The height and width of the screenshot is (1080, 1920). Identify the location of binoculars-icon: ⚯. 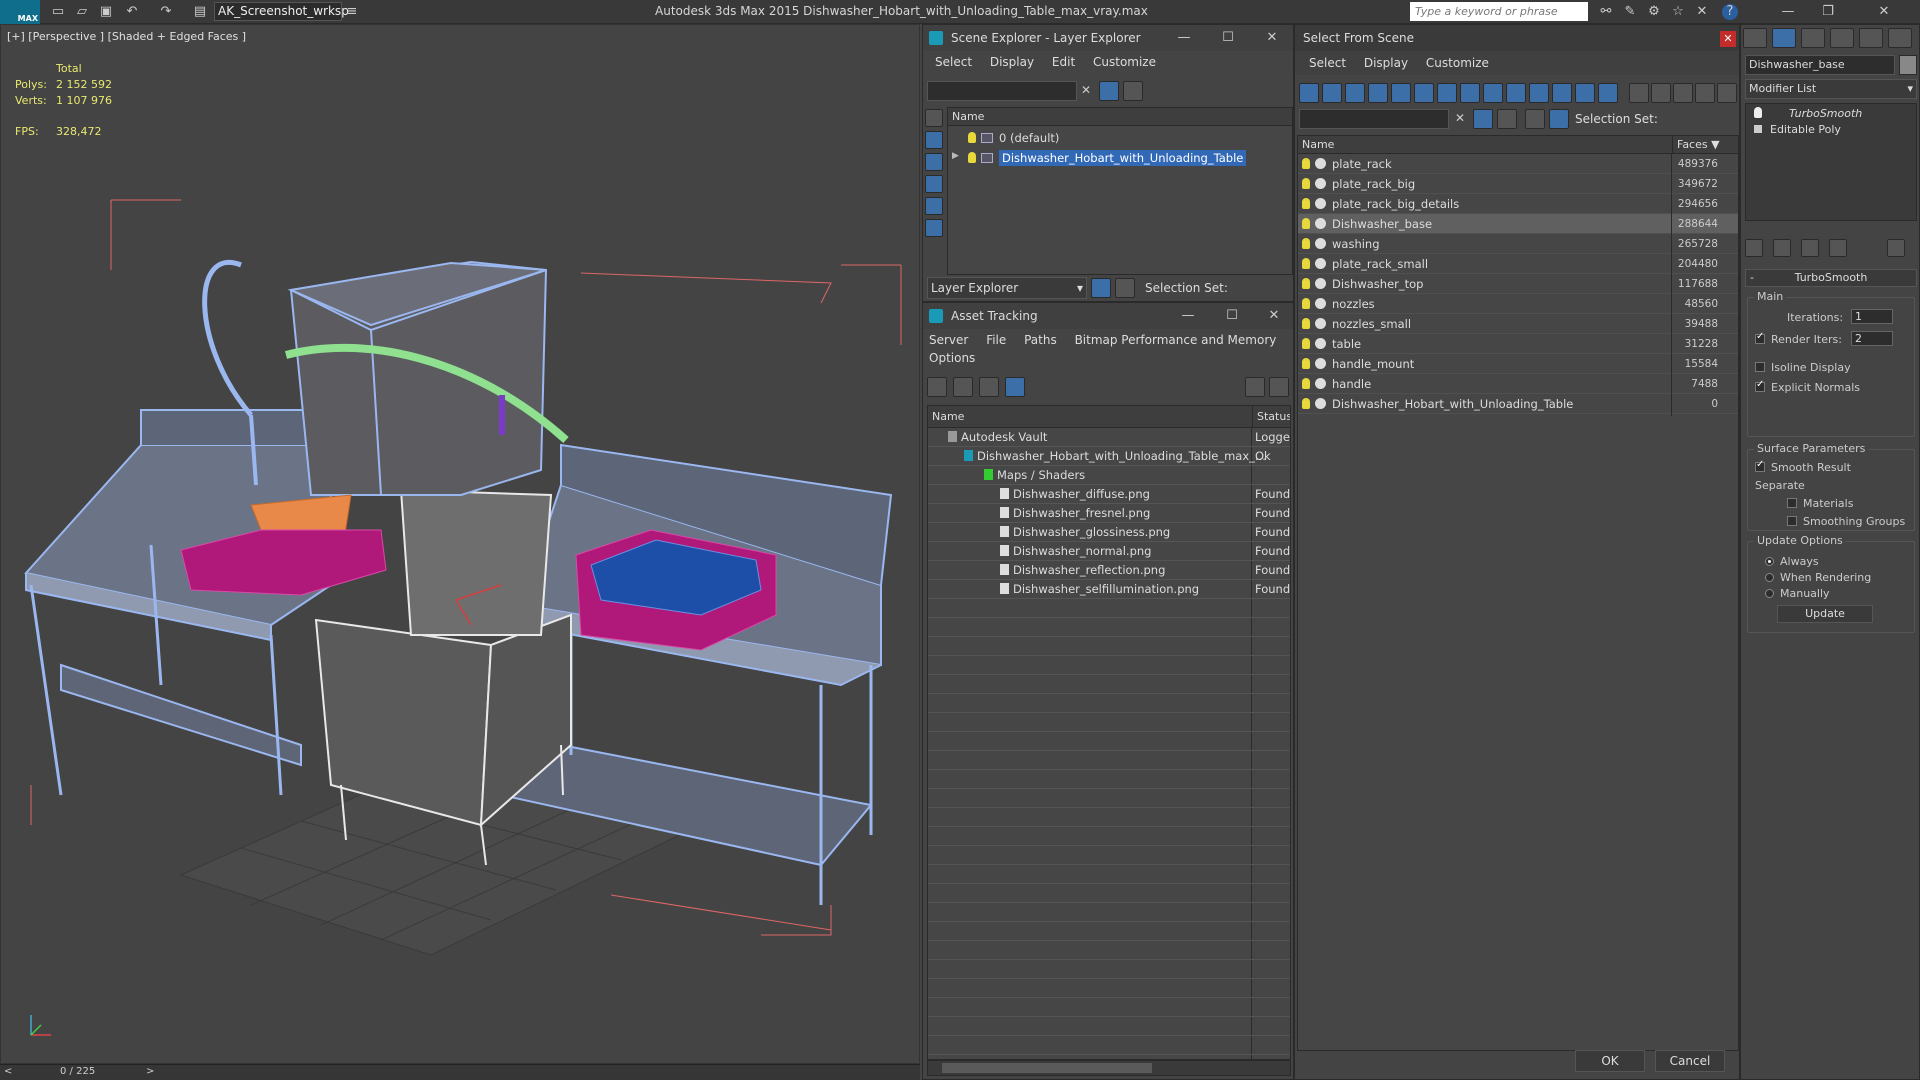
(1606, 12).